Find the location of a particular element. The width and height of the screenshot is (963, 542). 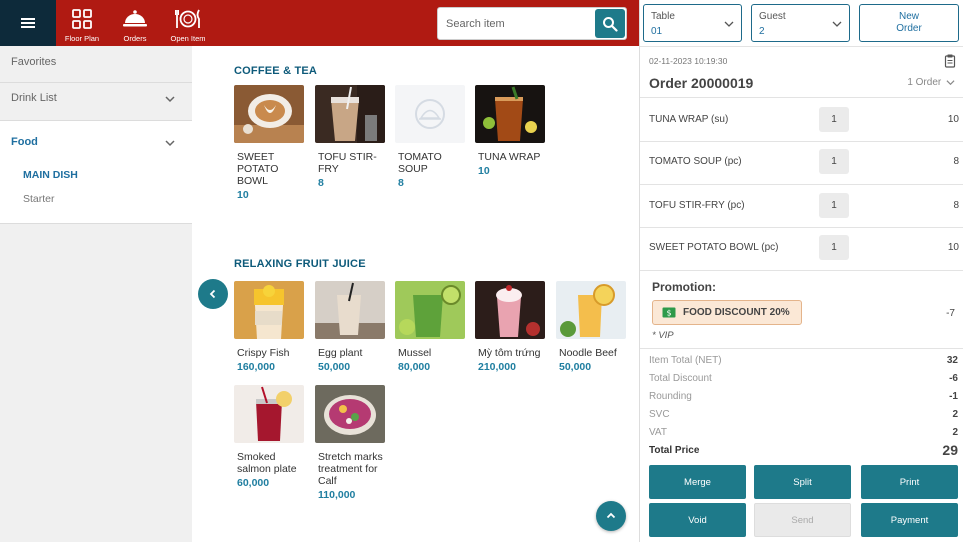

open-item-label: Open Item is located at coordinates (188, 38).